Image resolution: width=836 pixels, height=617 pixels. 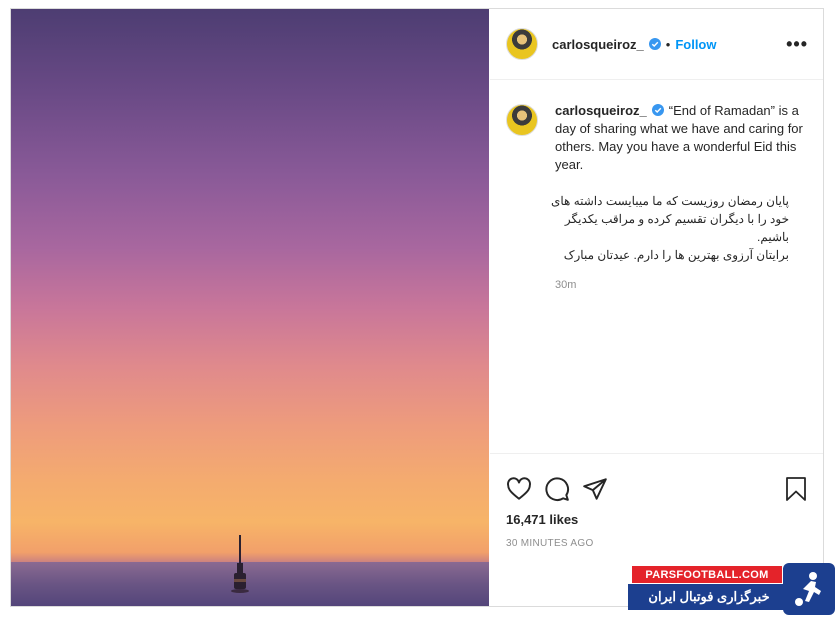 What do you see at coordinates (707, 574) in the screenshot?
I see `watermark-site: PARSFOOTBALL.COM` at bounding box center [707, 574].